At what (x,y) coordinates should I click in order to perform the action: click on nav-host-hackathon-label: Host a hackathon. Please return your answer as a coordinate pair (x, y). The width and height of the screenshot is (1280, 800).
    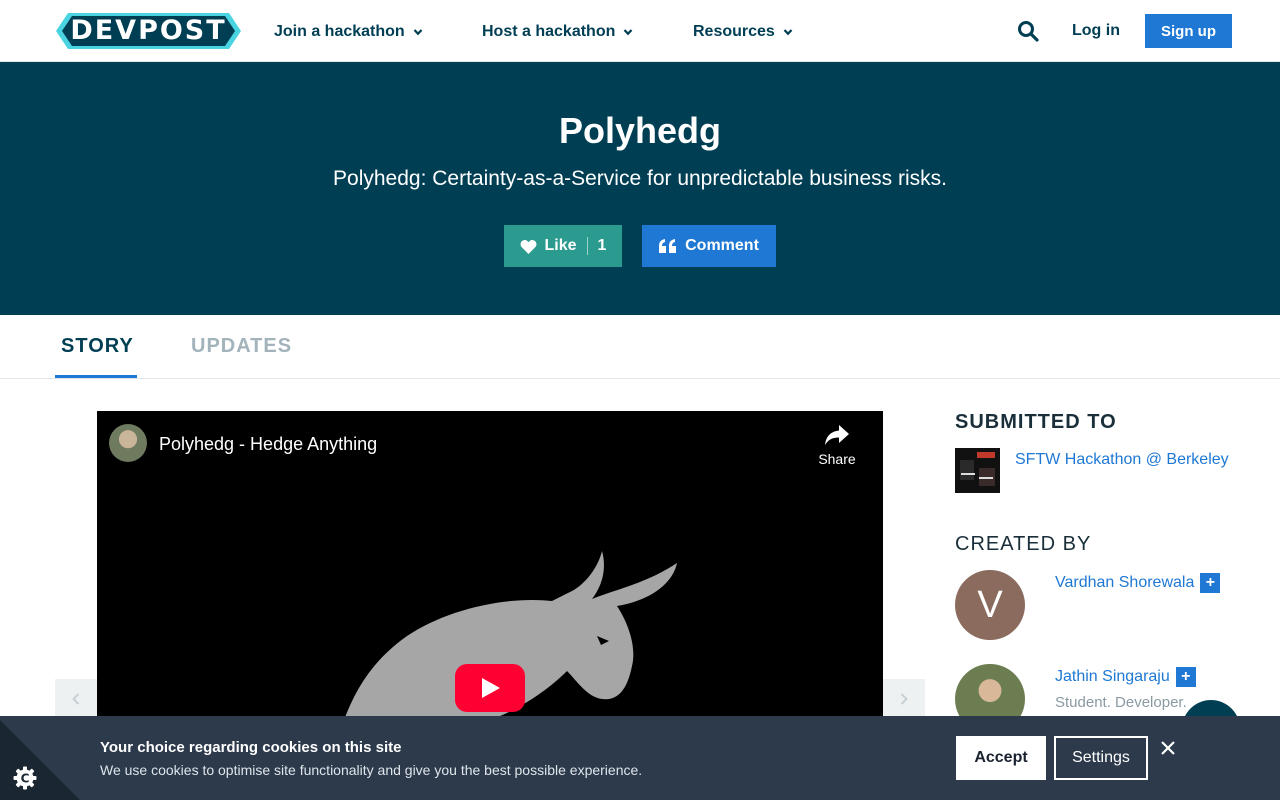
    Looking at the image, I should click on (549, 31).